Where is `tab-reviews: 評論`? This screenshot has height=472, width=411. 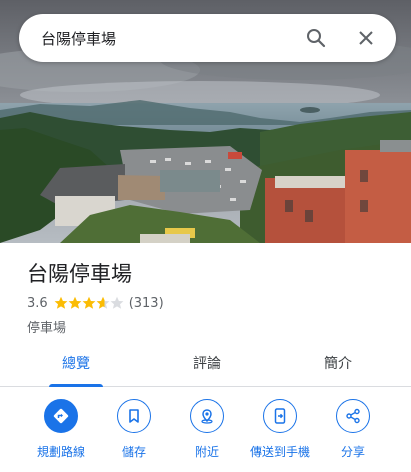 tab-reviews: 評論 is located at coordinates (207, 363).